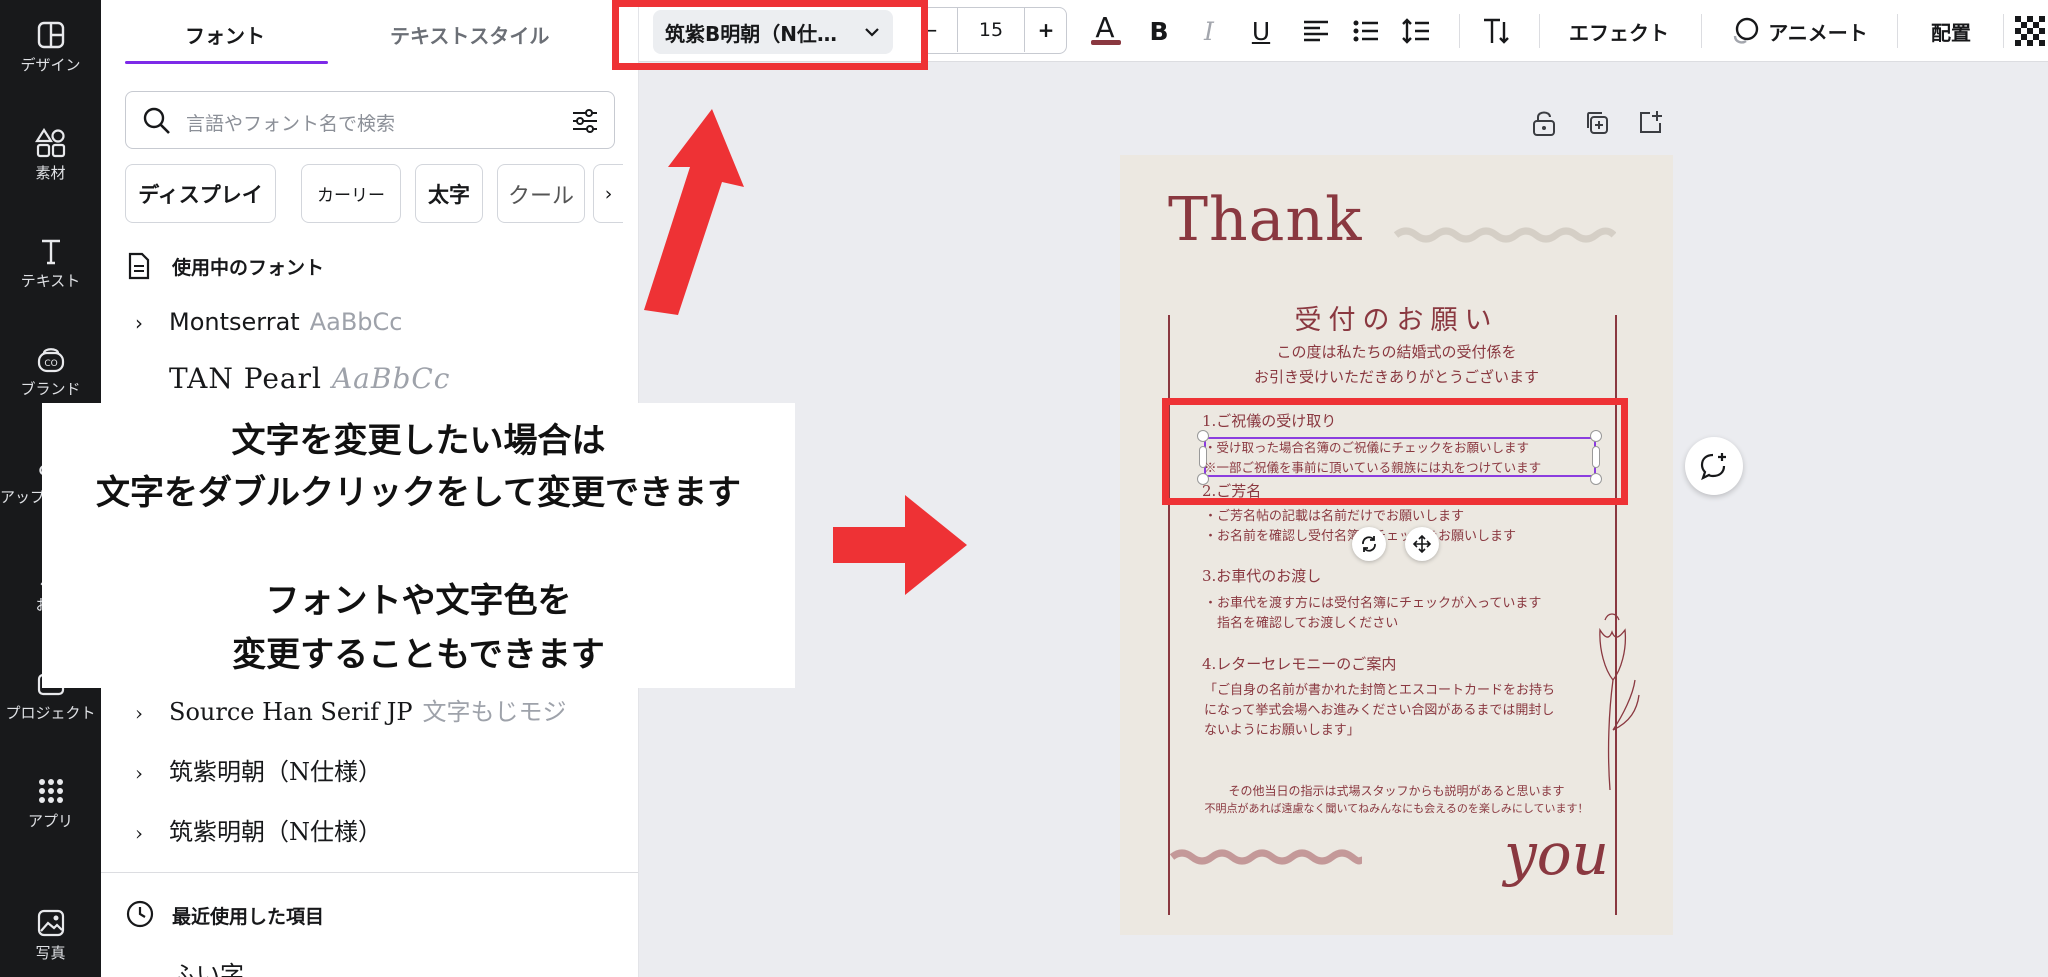  What do you see at coordinates (1714, 466) in the screenshot?
I see `comment-button` at bounding box center [1714, 466].